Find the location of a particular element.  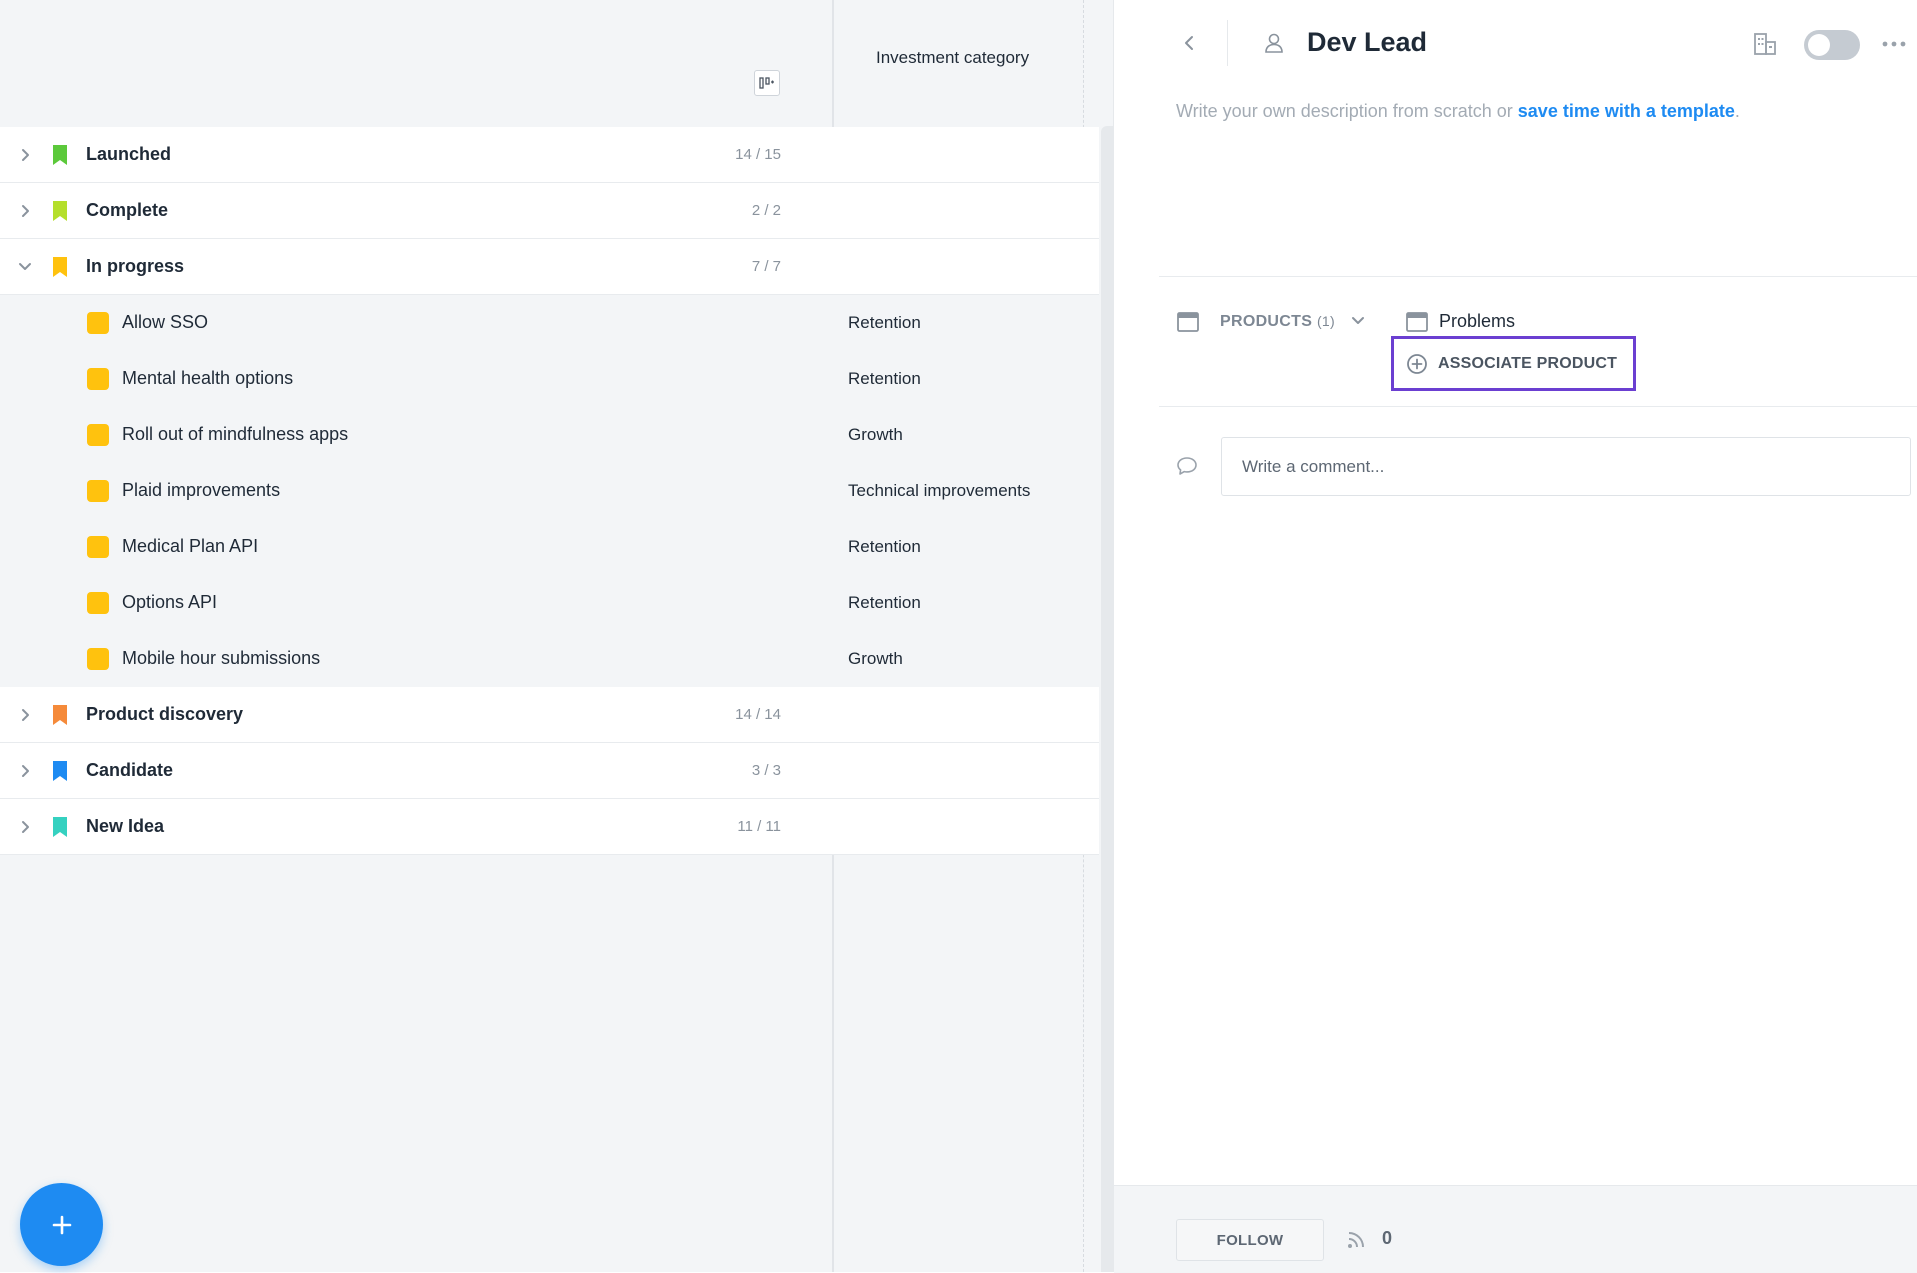

more-horizontal-icon is located at coordinates (1894, 44).